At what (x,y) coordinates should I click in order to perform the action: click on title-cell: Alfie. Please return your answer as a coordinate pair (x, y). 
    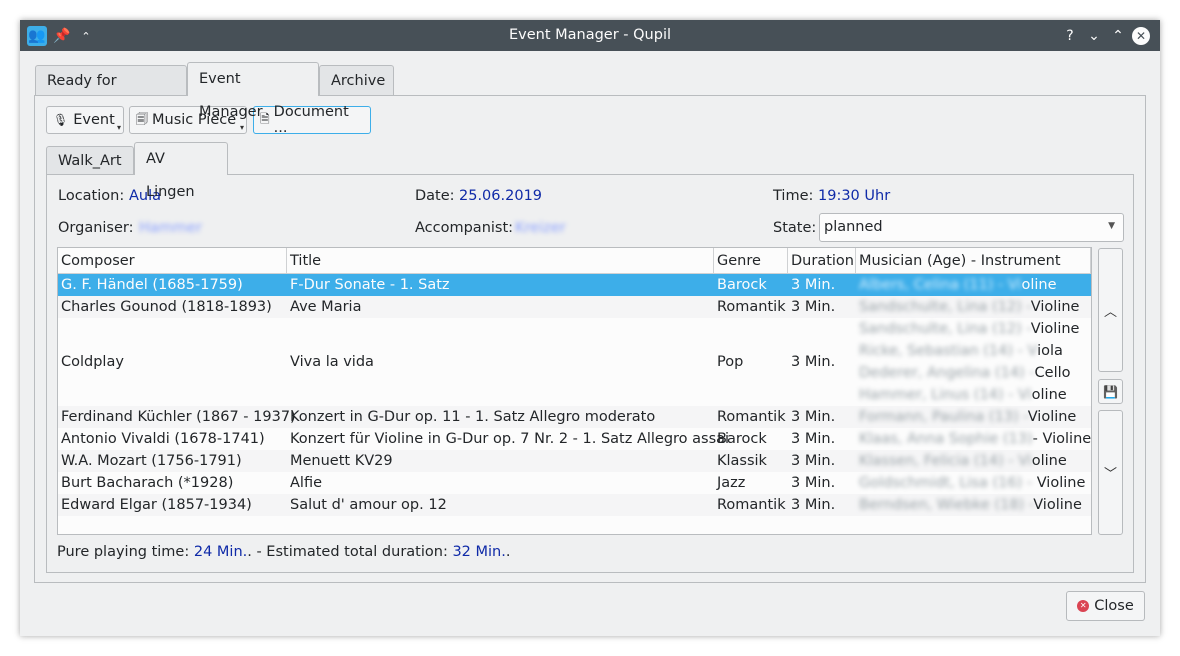
    Looking at the image, I should click on (306, 483).